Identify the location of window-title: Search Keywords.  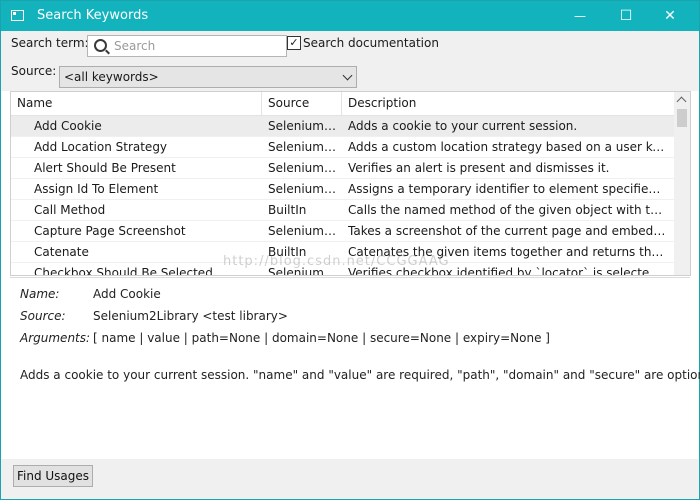
(93, 15).